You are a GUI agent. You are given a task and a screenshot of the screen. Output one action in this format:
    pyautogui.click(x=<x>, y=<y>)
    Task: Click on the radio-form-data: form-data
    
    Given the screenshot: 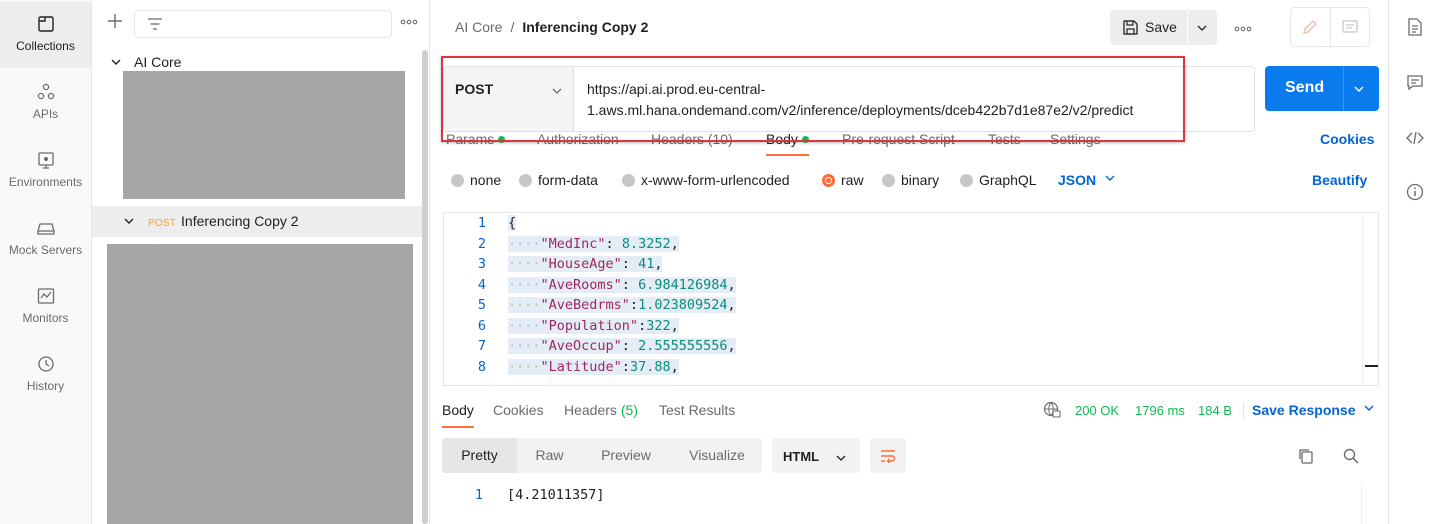 What is the action you would take?
    pyautogui.click(x=558, y=180)
    